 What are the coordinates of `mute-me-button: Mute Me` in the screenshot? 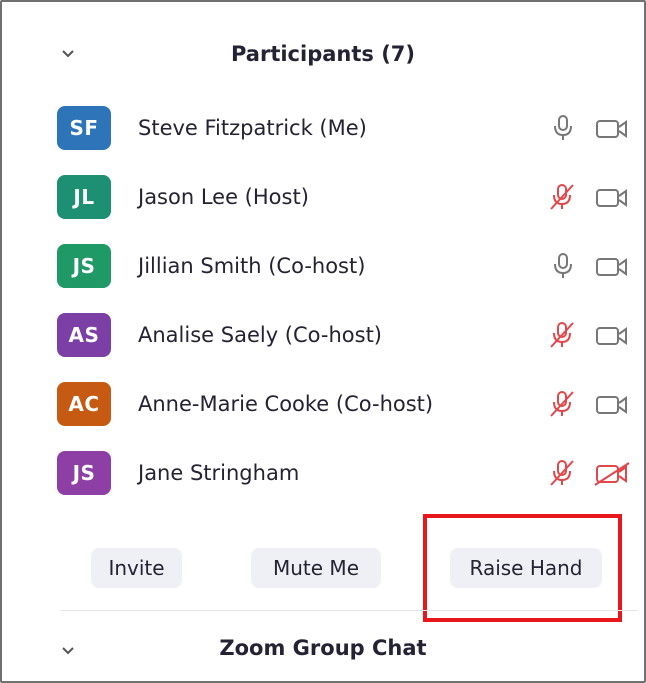 It's located at (316, 568).